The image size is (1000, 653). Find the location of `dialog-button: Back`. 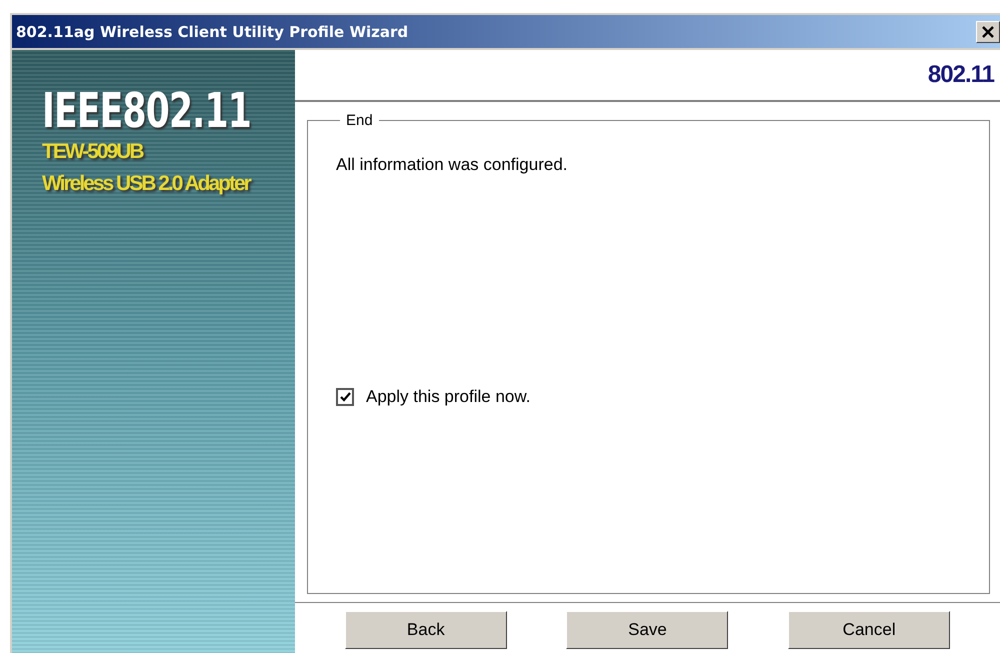

dialog-button: Back is located at coordinates (425, 630).